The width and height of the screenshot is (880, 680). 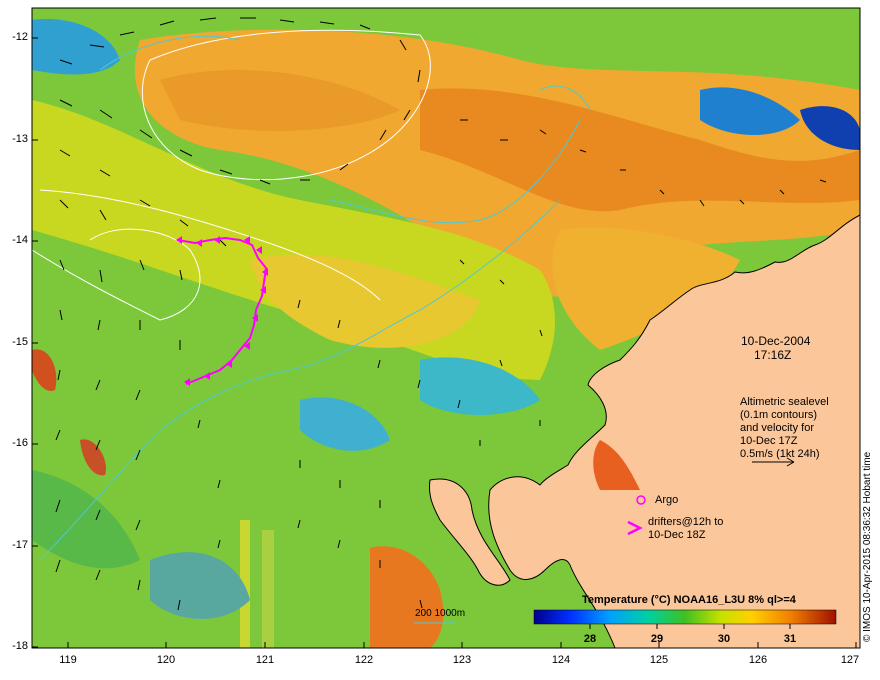 I want to click on lon-tick-label: 124, so click(x=561, y=660).